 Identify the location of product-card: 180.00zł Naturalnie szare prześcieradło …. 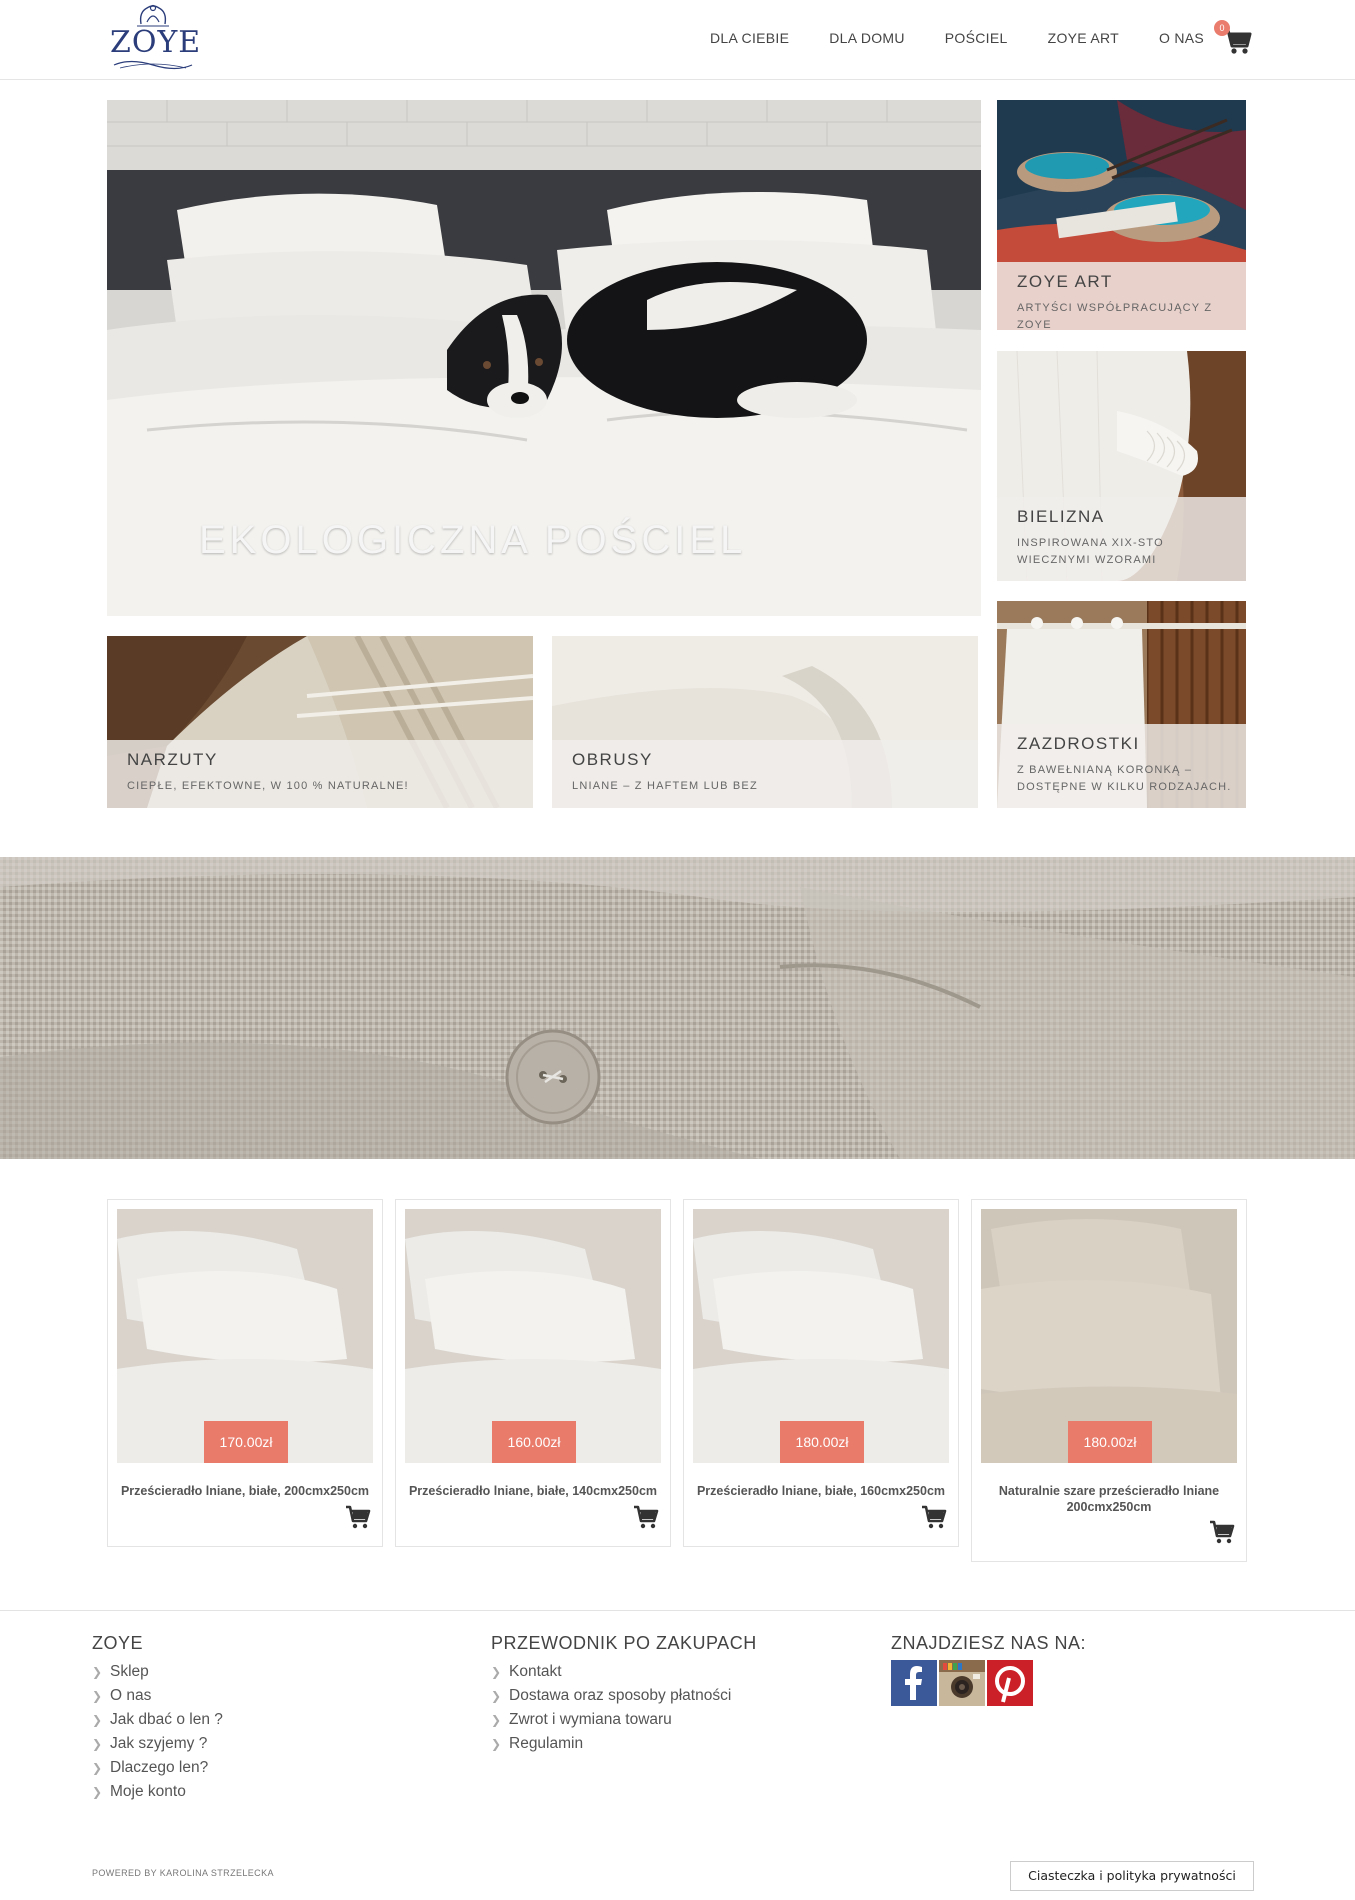
(1109, 1380).